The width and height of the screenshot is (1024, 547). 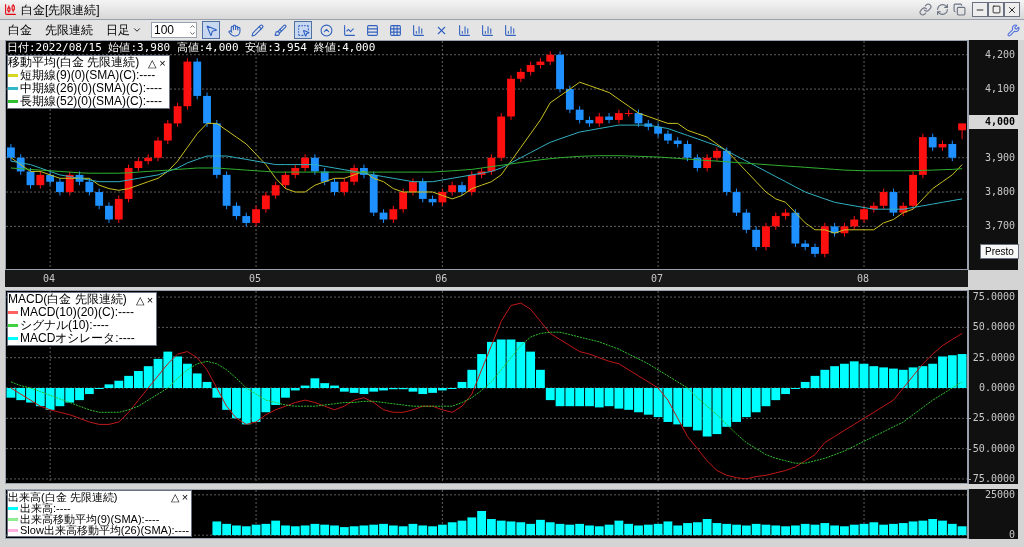 I want to click on price-info: 日付:2022/08/15 始値:3,980 高値:4,000 安値:3,954 終値:4,000, so click(x=191, y=47).